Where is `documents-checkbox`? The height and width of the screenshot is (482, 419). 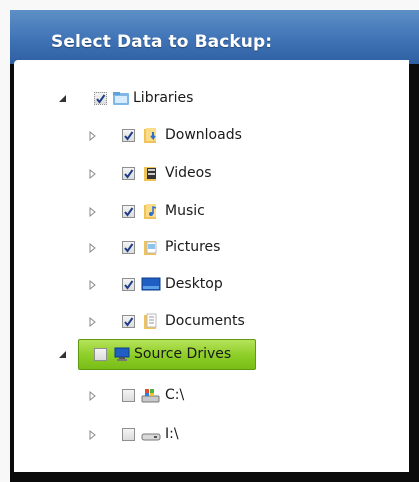 documents-checkbox is located at coordinates (128, 321).